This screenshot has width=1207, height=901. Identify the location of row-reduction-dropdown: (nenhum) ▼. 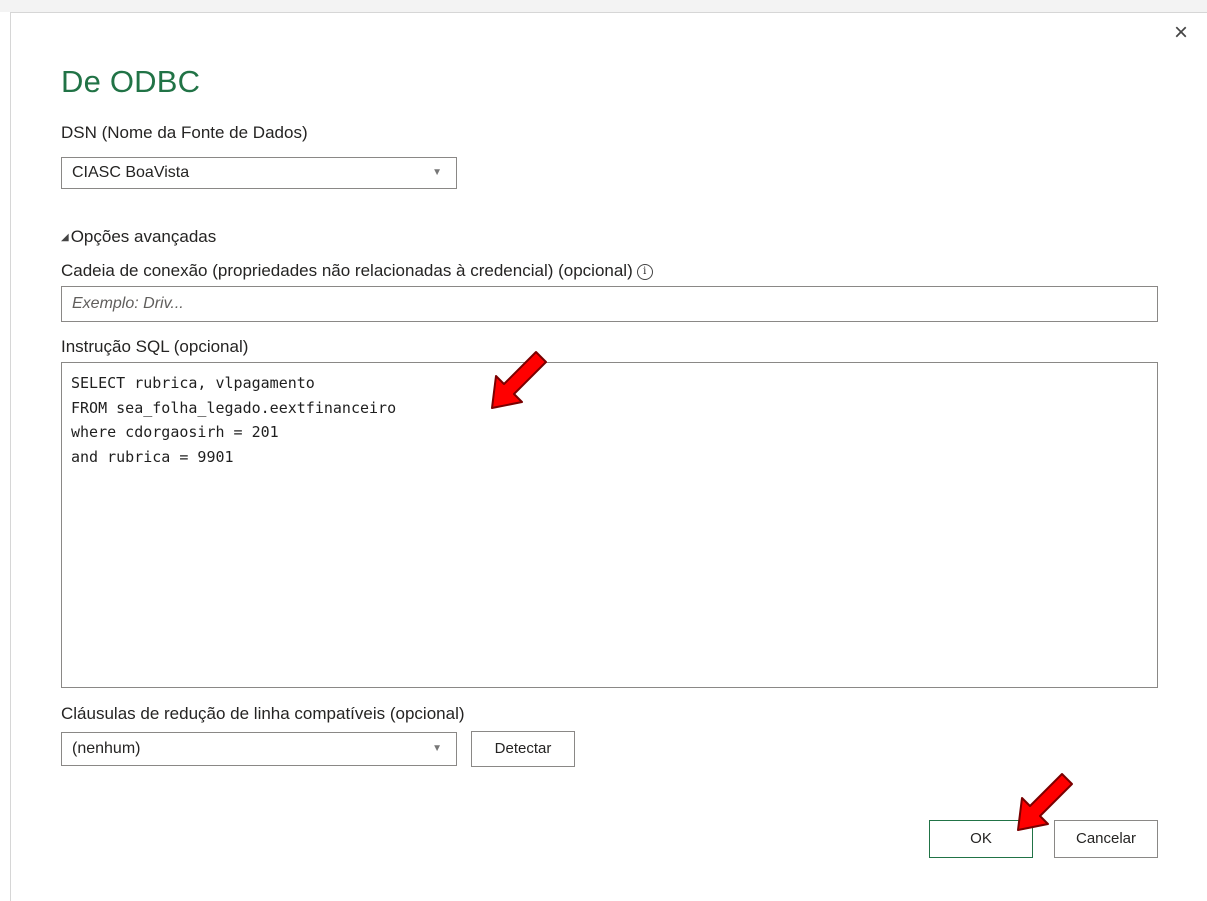
(259, 749).